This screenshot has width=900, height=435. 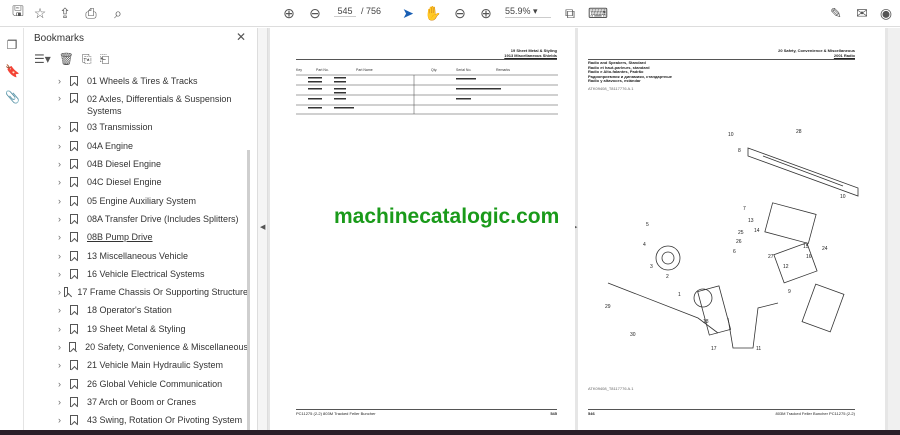 I want to click on callout-label: 11, so click(x=758, y=349).